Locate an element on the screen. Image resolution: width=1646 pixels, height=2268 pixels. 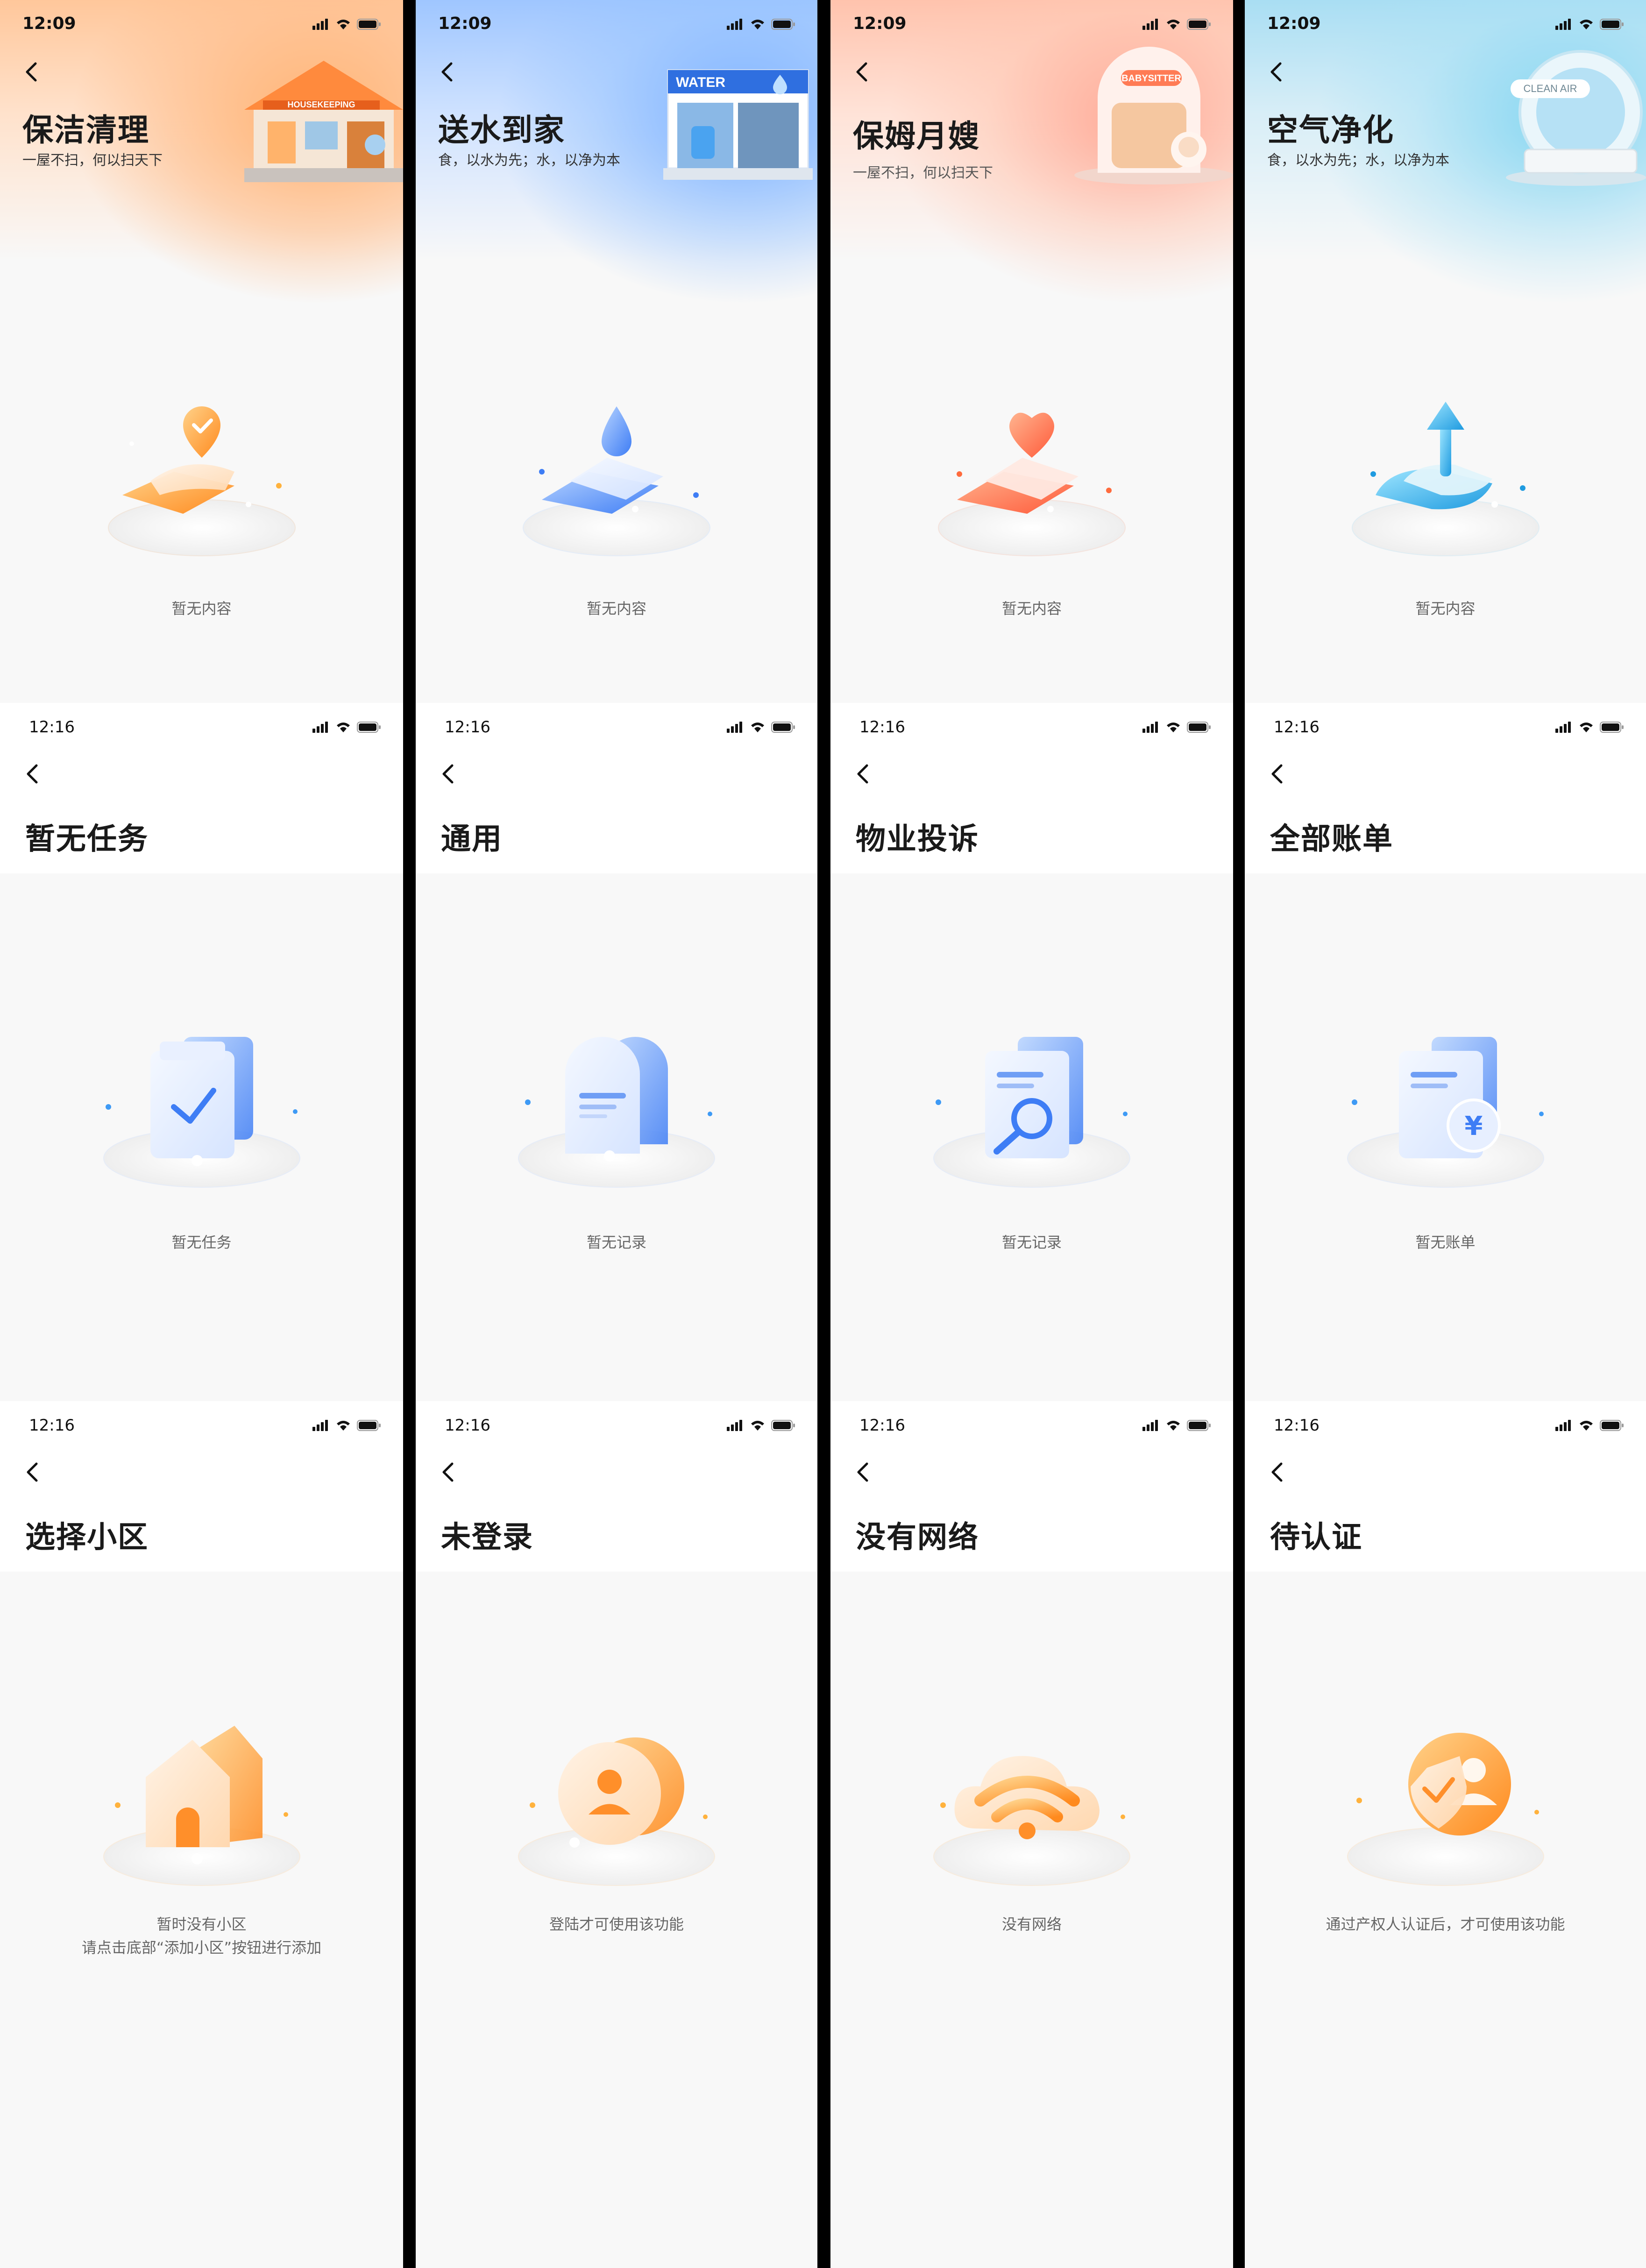
screen-not-logged-in: 12:16 未登录 登陆才可使用该功能 is located at coordinates (616, 1834).